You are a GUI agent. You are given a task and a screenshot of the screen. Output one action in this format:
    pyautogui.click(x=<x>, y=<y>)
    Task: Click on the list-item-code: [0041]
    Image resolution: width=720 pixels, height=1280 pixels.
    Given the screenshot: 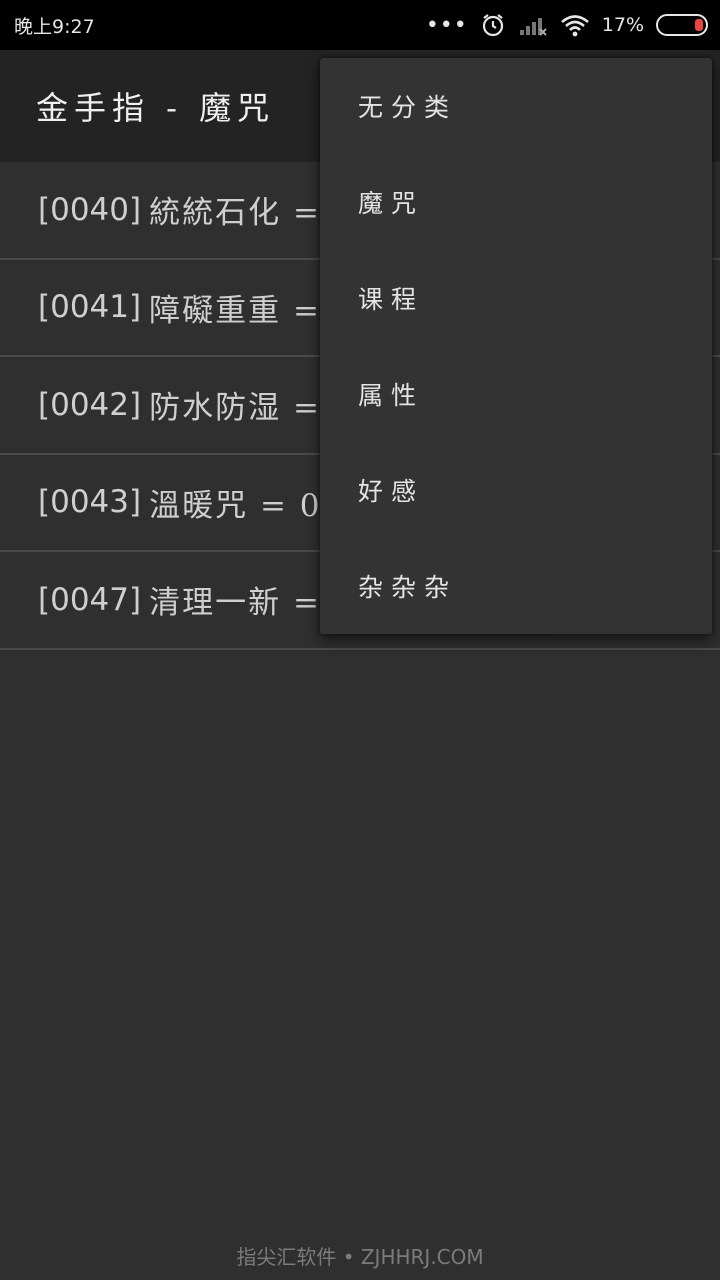 What is the action you would take?
    pyautogui.click(x=90, y=307)
    